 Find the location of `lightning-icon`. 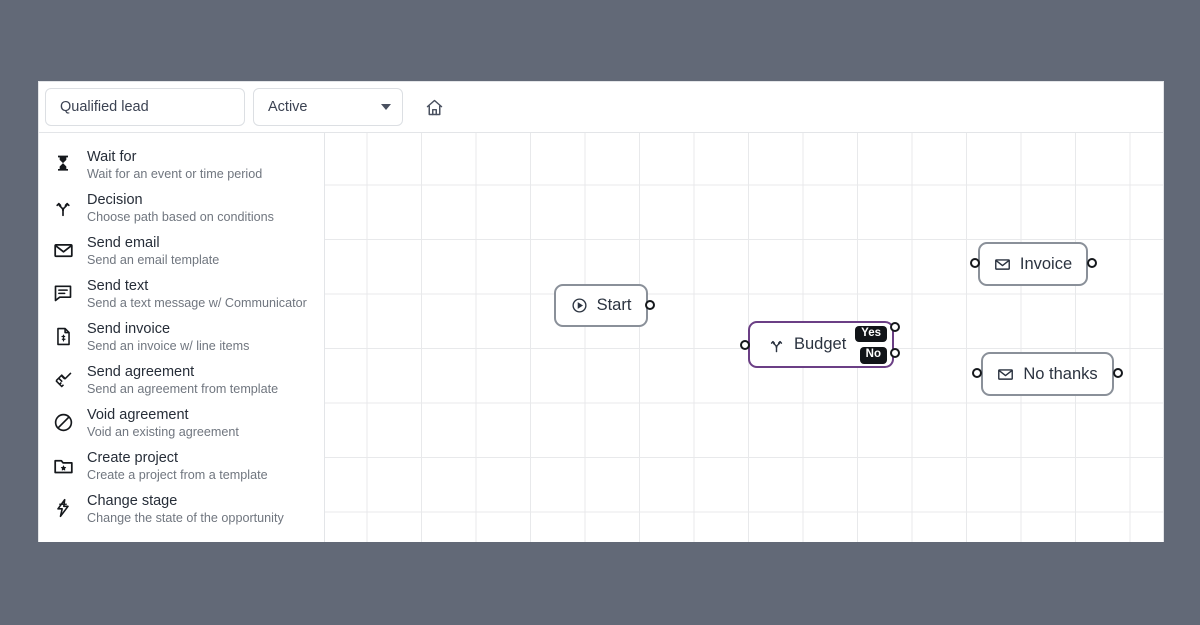

lightning-icon is located at coordinates (63, 508).